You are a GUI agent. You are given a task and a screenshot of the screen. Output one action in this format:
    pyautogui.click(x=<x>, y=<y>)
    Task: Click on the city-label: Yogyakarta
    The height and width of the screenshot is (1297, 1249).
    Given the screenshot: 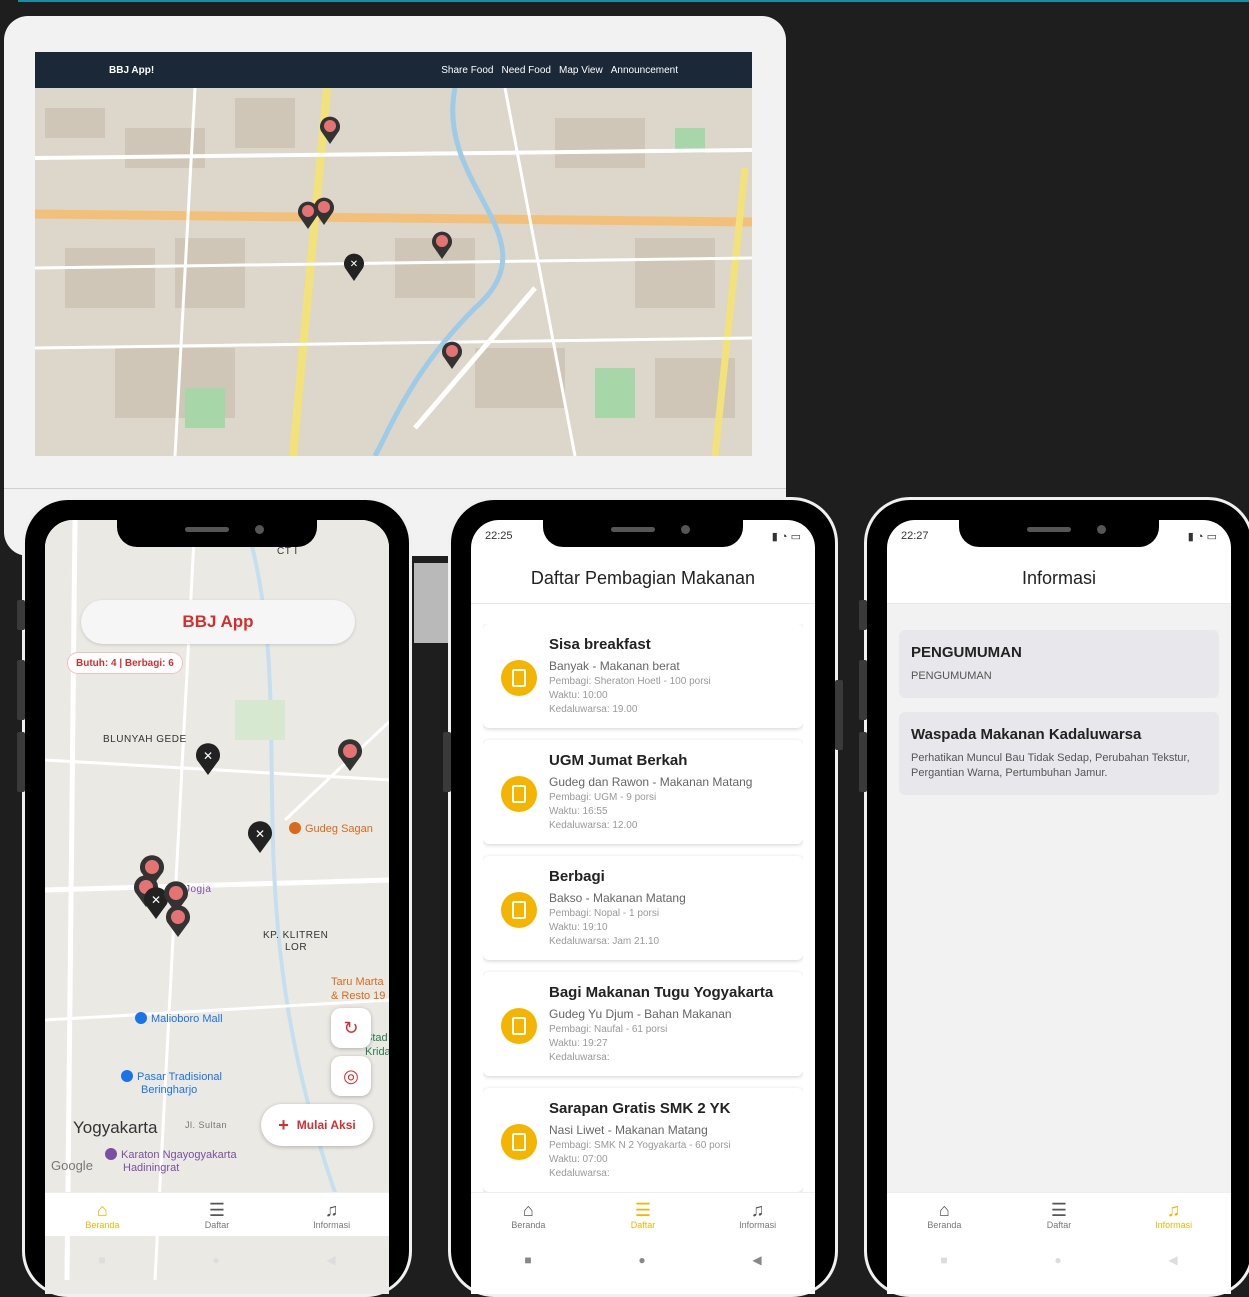 What is the action you would take?
    pyautogui.click(x=115, y=1127)
    